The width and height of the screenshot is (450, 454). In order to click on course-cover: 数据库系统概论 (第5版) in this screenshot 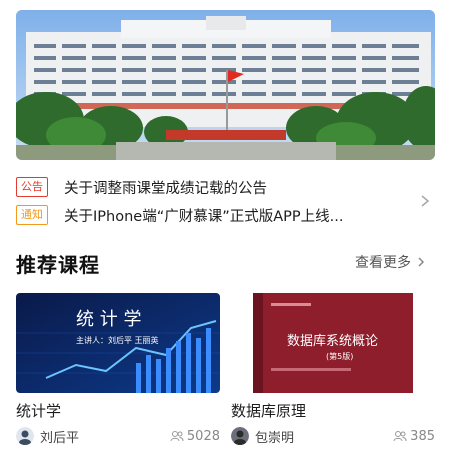, I will do `click(333, 343)`.